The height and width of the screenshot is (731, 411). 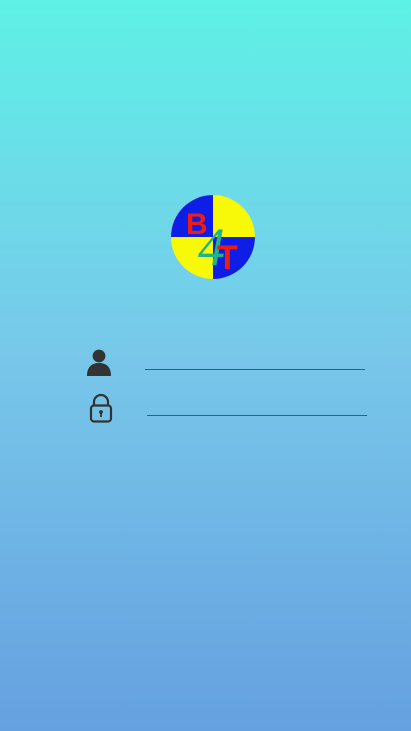 I want to click on password-row, so click(x=227, y=410).